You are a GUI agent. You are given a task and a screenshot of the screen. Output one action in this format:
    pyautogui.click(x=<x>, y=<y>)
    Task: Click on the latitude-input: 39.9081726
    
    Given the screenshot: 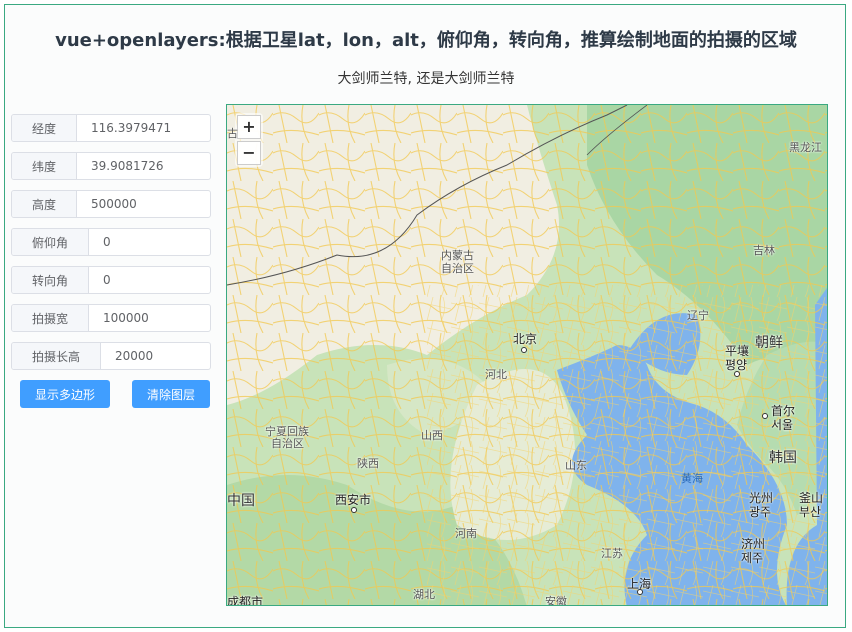 What is the action you would take?
    pyautogui.click(x=143, y=166)
    